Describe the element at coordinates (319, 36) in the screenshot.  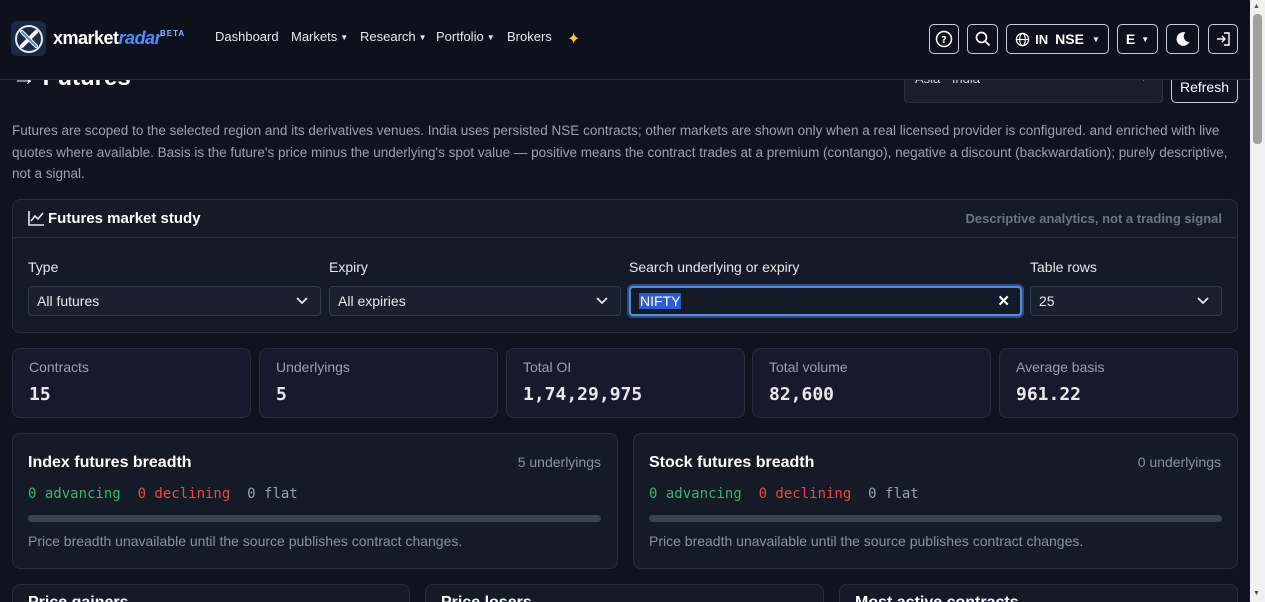
I see `nav-markets: Markets ▼` at that location.